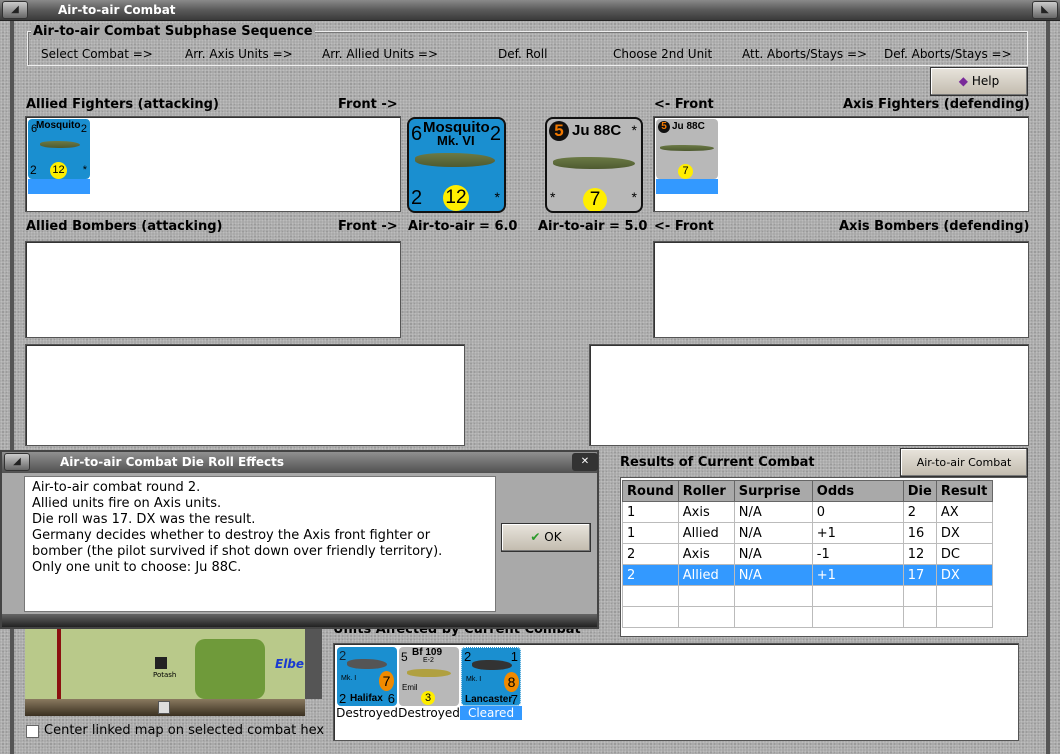  What do you see at coordinates (172, 462) in the screenshot?
I see `dialog-title: Air-to-air Combat Die Roll Effects` at bounding box center [172, 462].